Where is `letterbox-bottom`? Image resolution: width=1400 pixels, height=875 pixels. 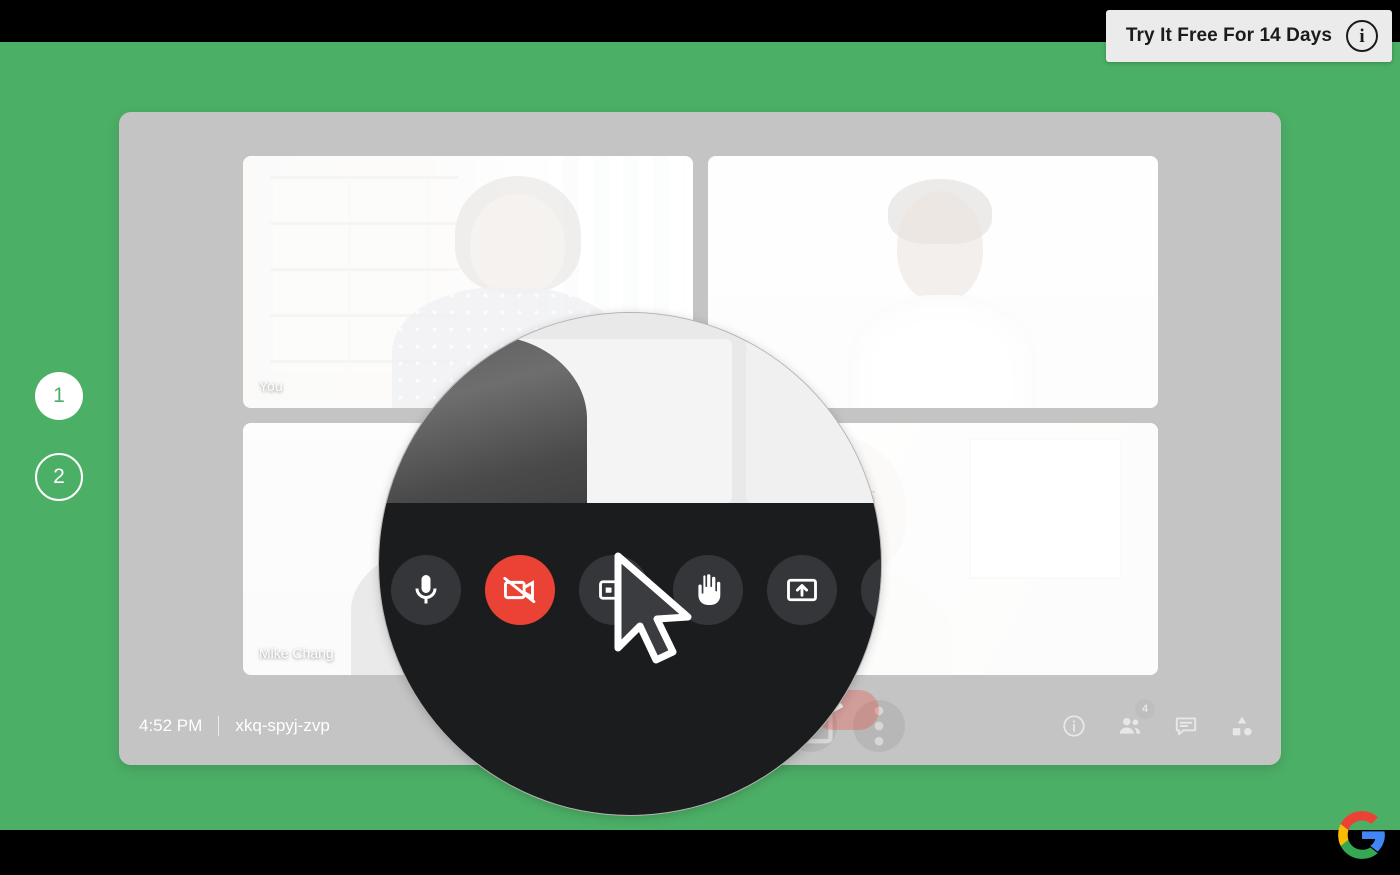
letterbox-bottom is located at coordinates (700, 852).